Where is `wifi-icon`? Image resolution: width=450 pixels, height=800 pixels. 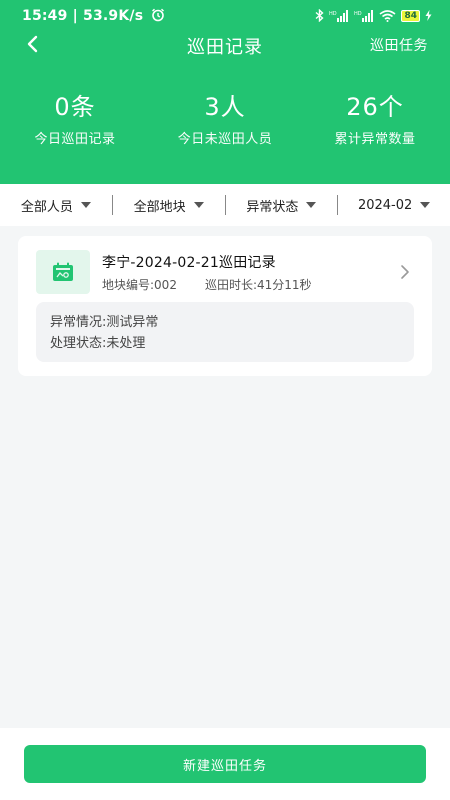
wifi-icon is located at coordinates (387, 15).